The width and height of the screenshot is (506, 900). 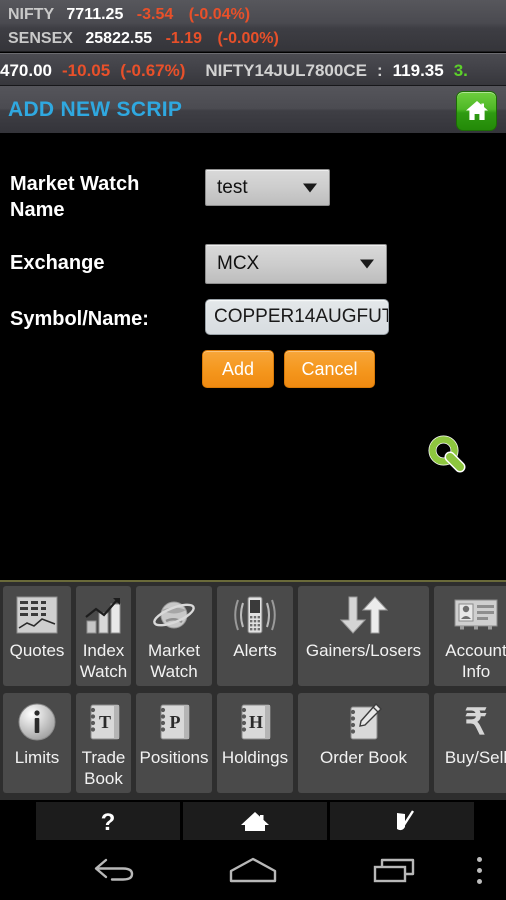 I want to click on exchange-row: Exchange MCX, so click(x=253, y=267).